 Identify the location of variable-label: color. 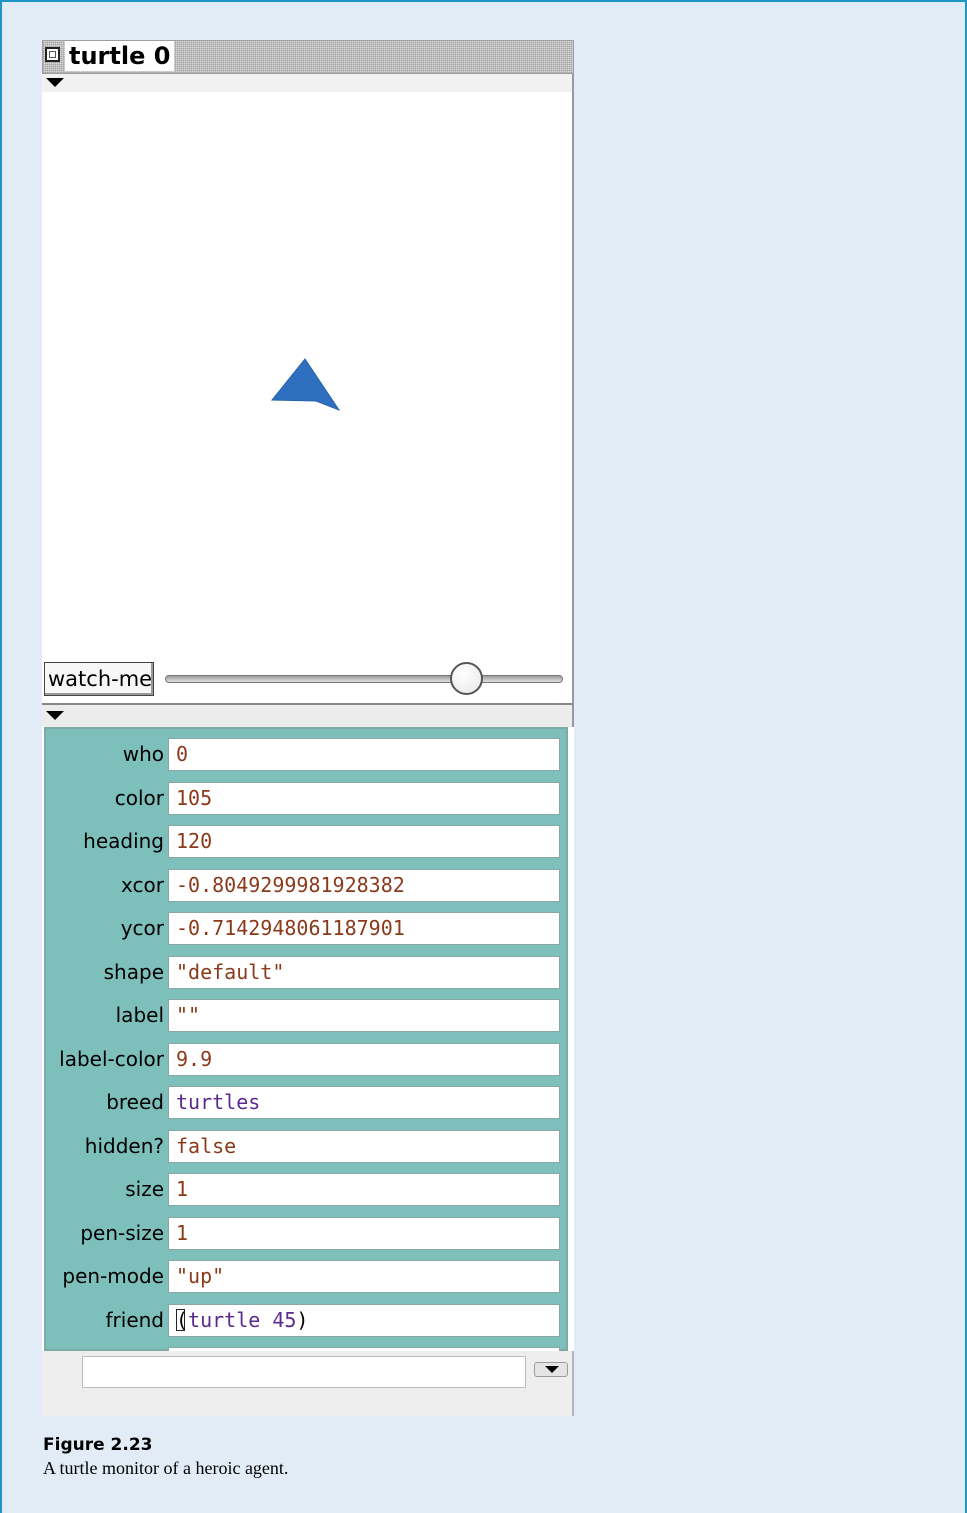
(139, 797).